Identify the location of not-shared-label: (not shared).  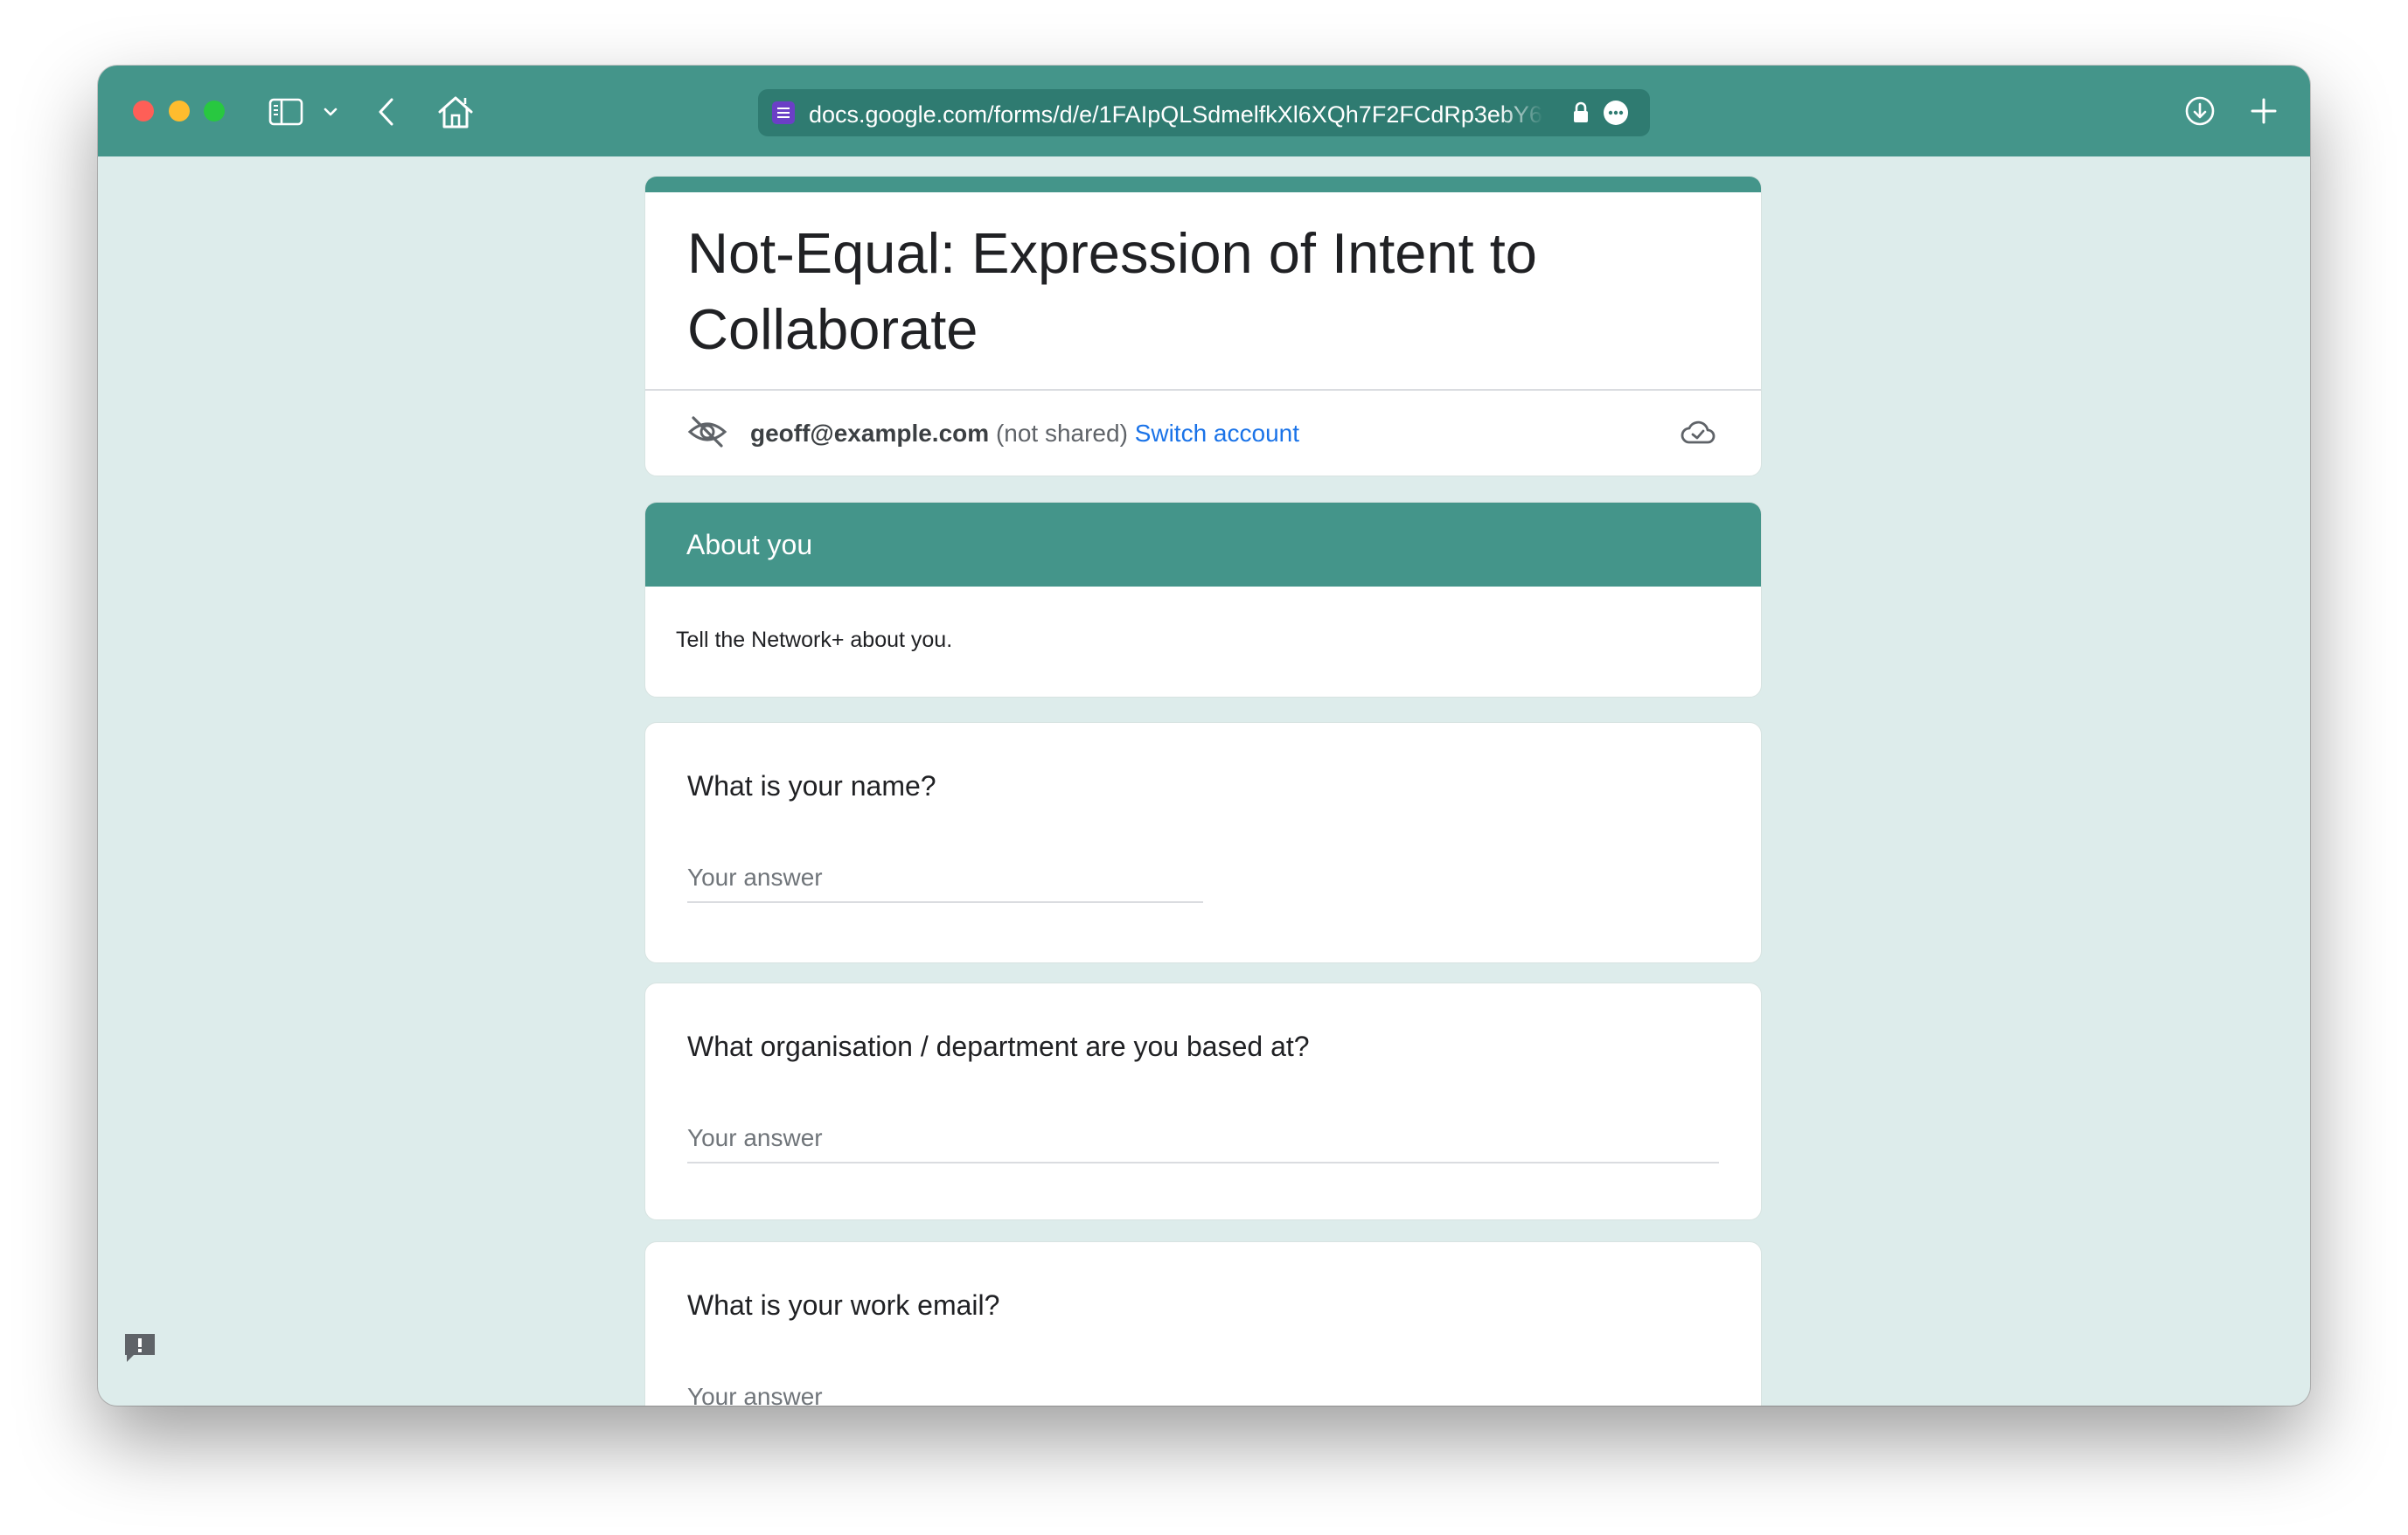
(1061, 434).